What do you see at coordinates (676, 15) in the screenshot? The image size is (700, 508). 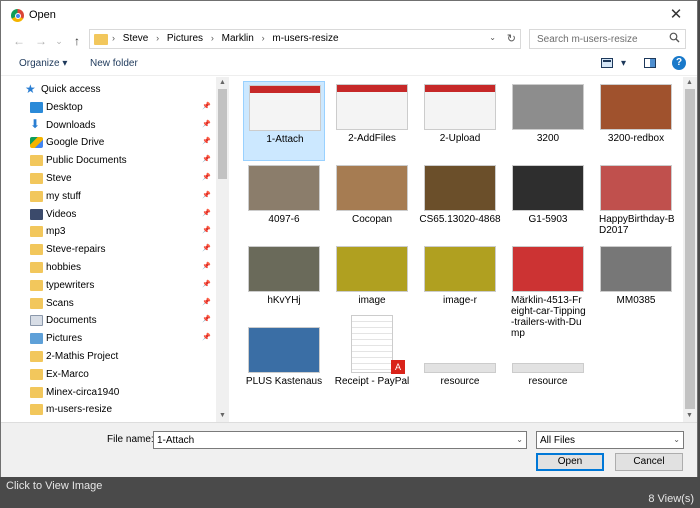 I see `close-button: ✕` at bounding box center [676, 15].